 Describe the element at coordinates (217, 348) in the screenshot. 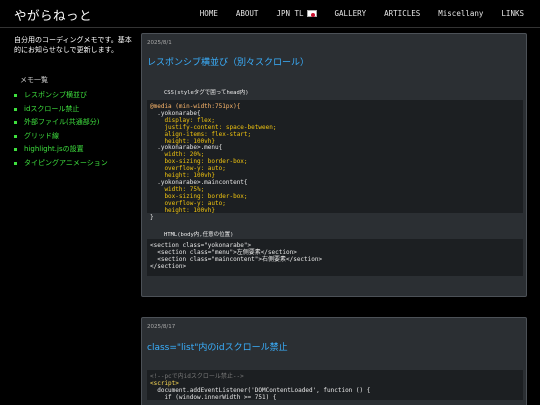

I see `post-title: class="list"内のidスクロール禁止` at that location.